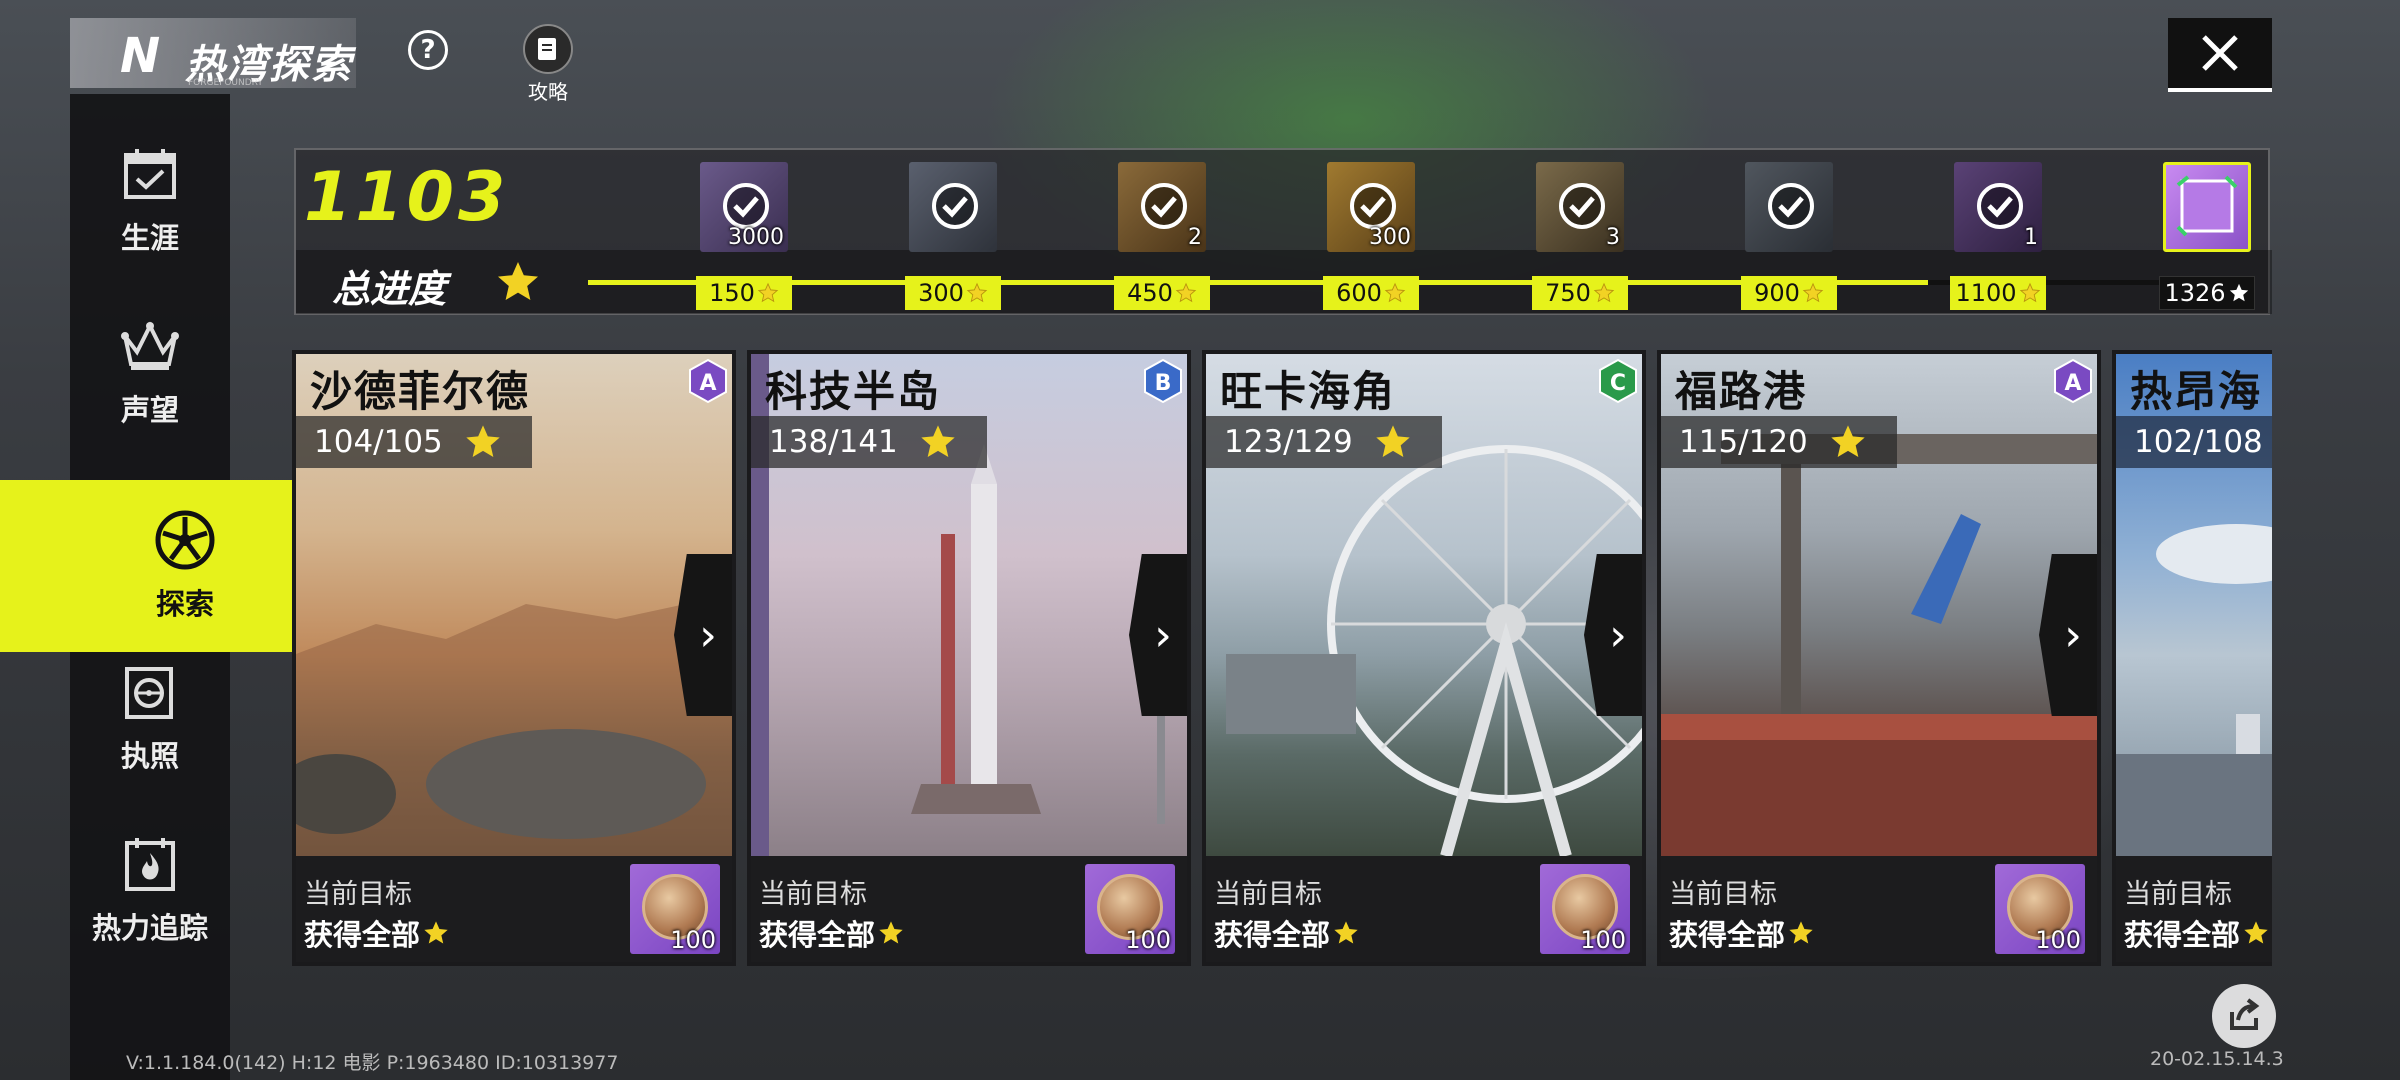 The width and height of the screenshot is (2400, 1080). What do you see at coordinates (1779, 442) in the screenshot?
I see `region-progress: 115/120` at bounding box center [1779, 442].